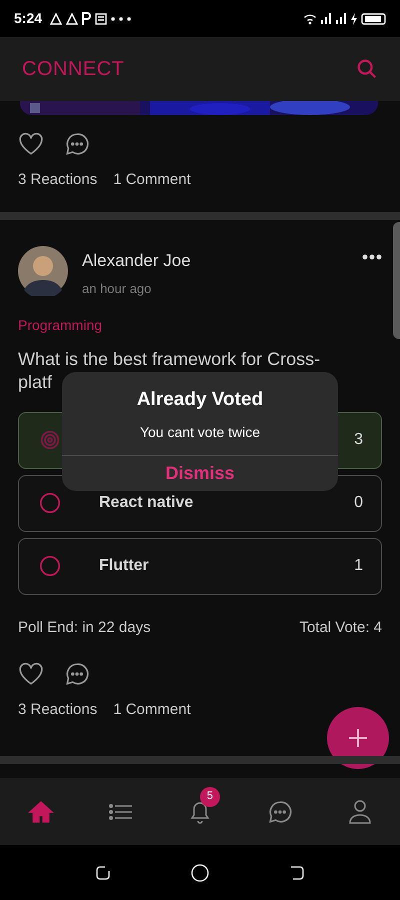 Image resolution: width=400 pixels, height=900 pixels. I want to click on option-count: 0, so click(358, 503).